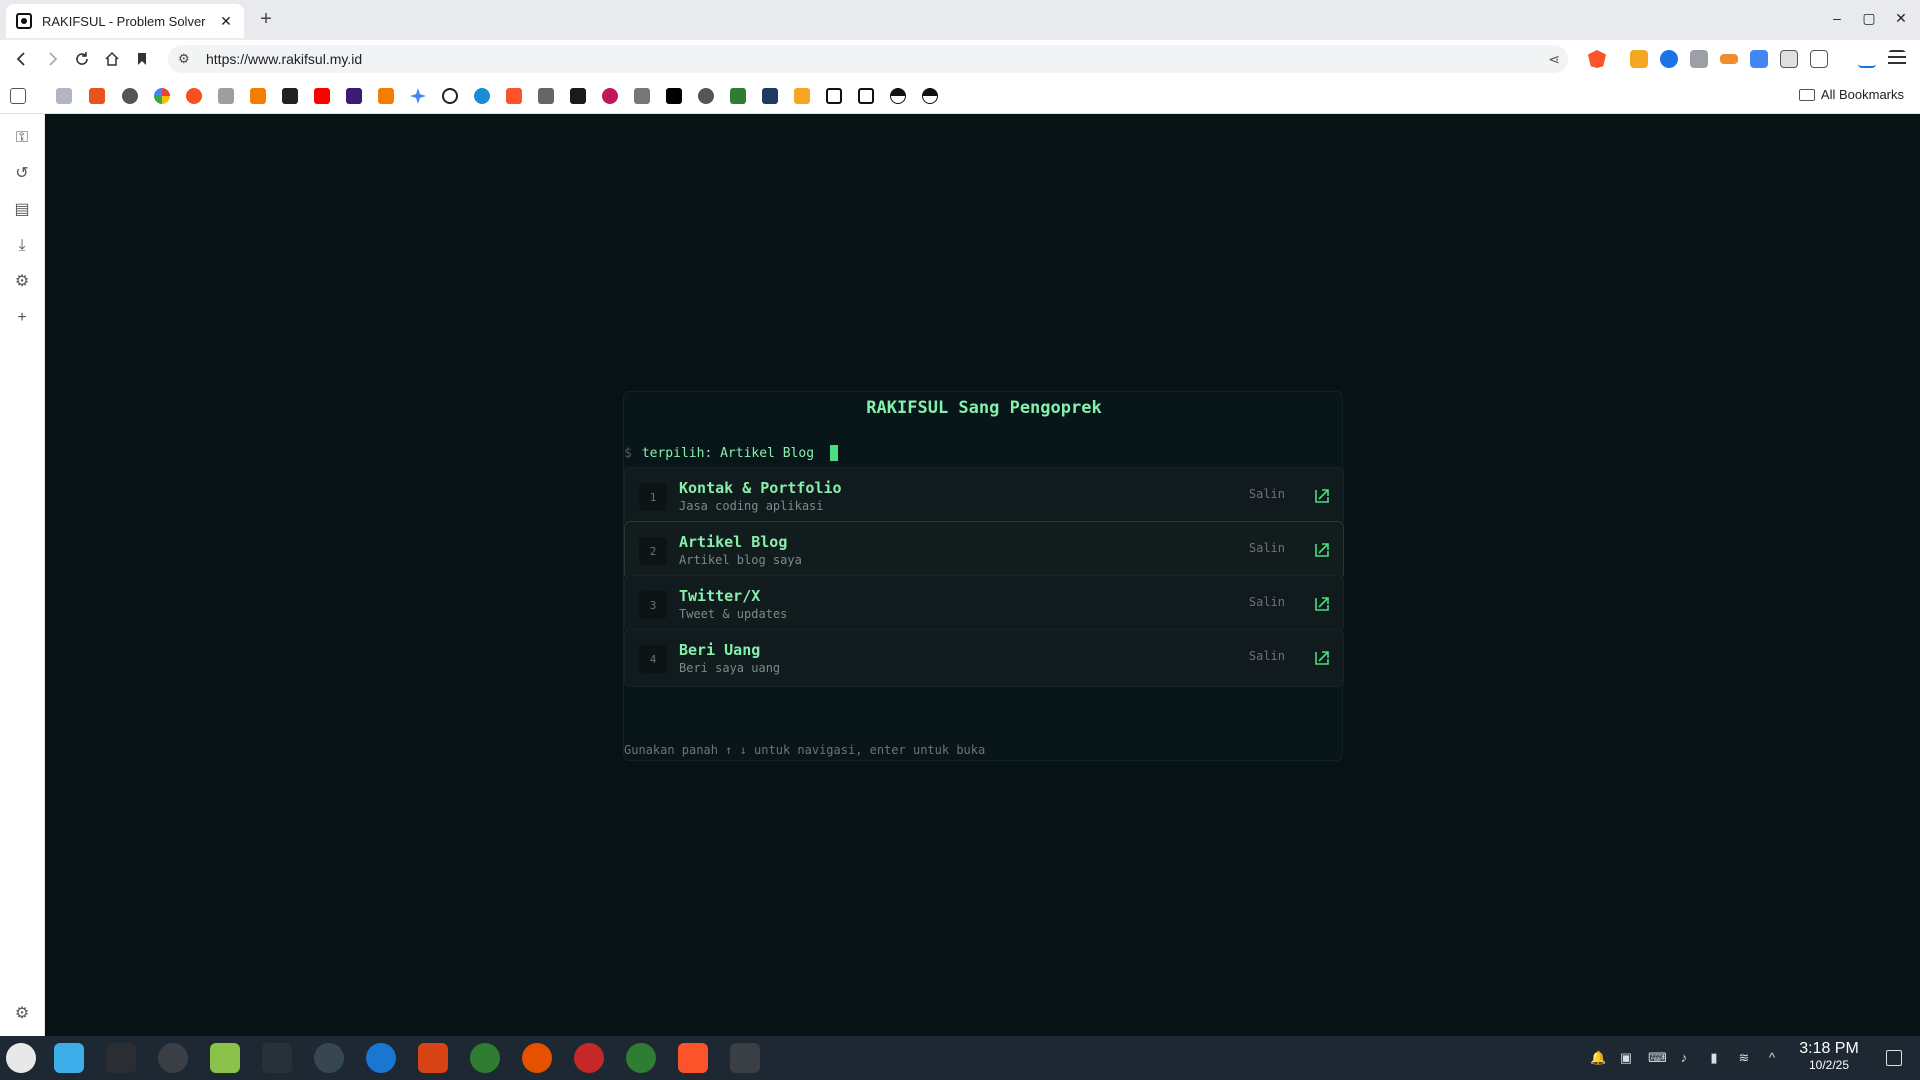  Describe the element at coordinates (418, 96) in the screenshot. I see `bookmark-gemini-icon` at that location.